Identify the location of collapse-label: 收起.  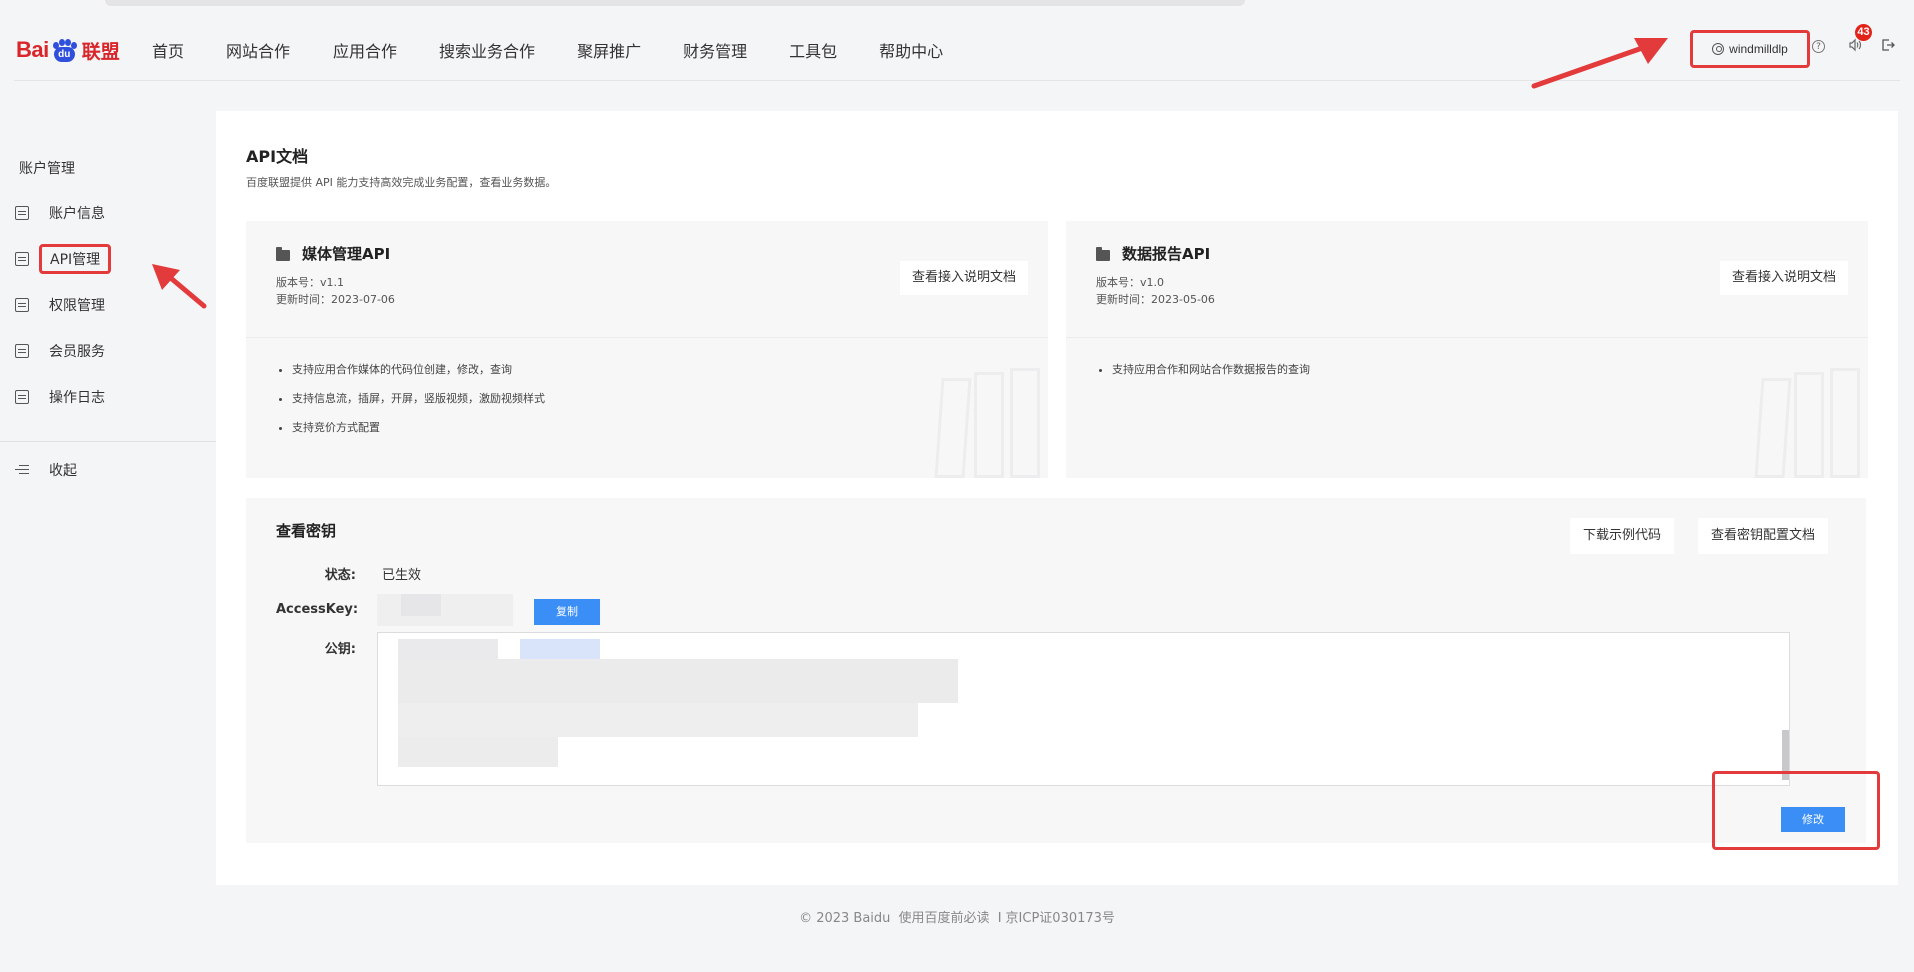
(63, 471).